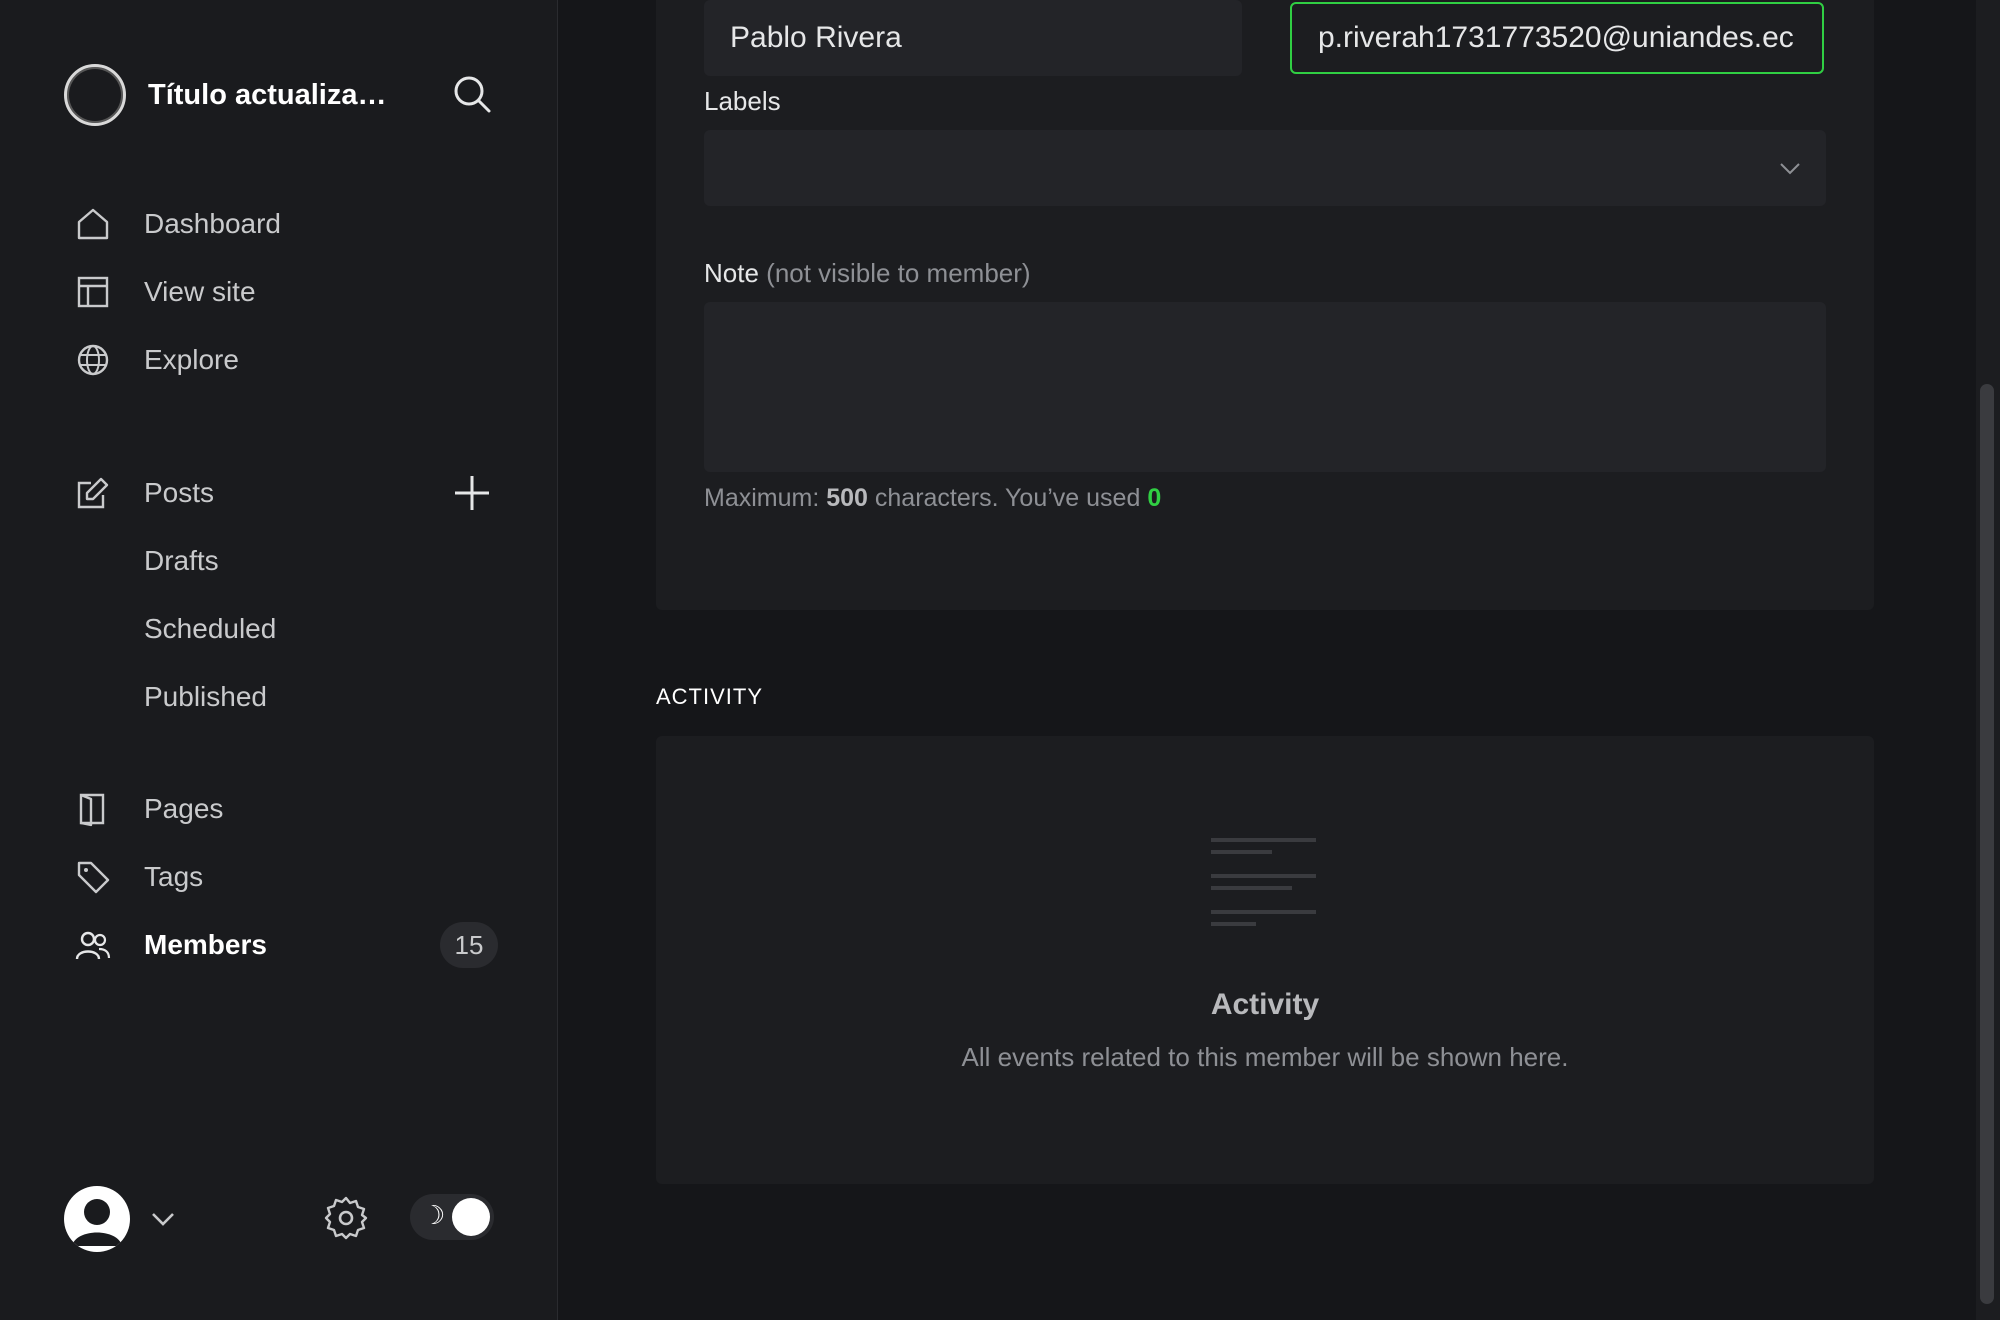 The height and width of the screenshot is (1320, 2000). I want to click on sidebar-item-published: Published, so click(289, 697).